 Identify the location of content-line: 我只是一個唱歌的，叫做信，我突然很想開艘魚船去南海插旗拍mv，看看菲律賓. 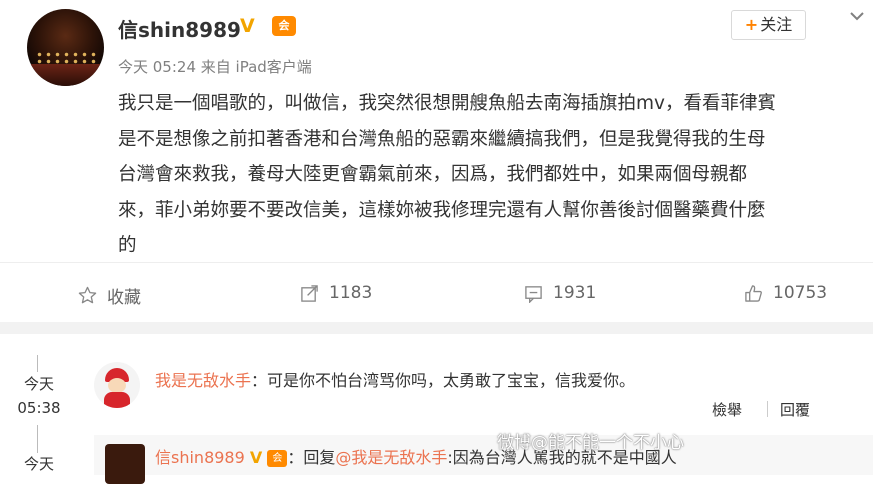
(447, 103).